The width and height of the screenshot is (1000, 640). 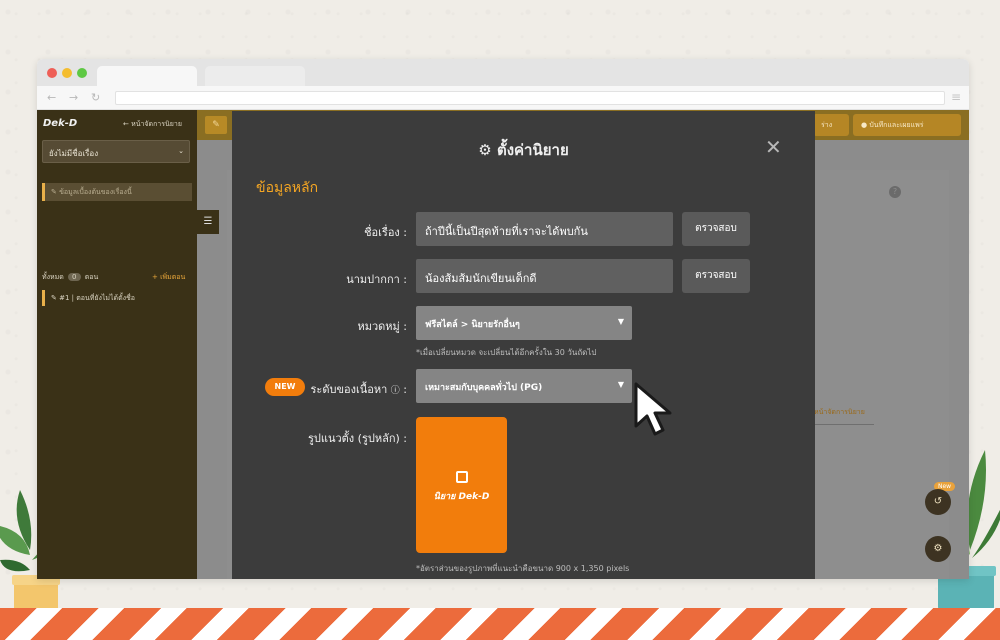 I want to click on browser-tab-bar, so click(x=503, y=72).